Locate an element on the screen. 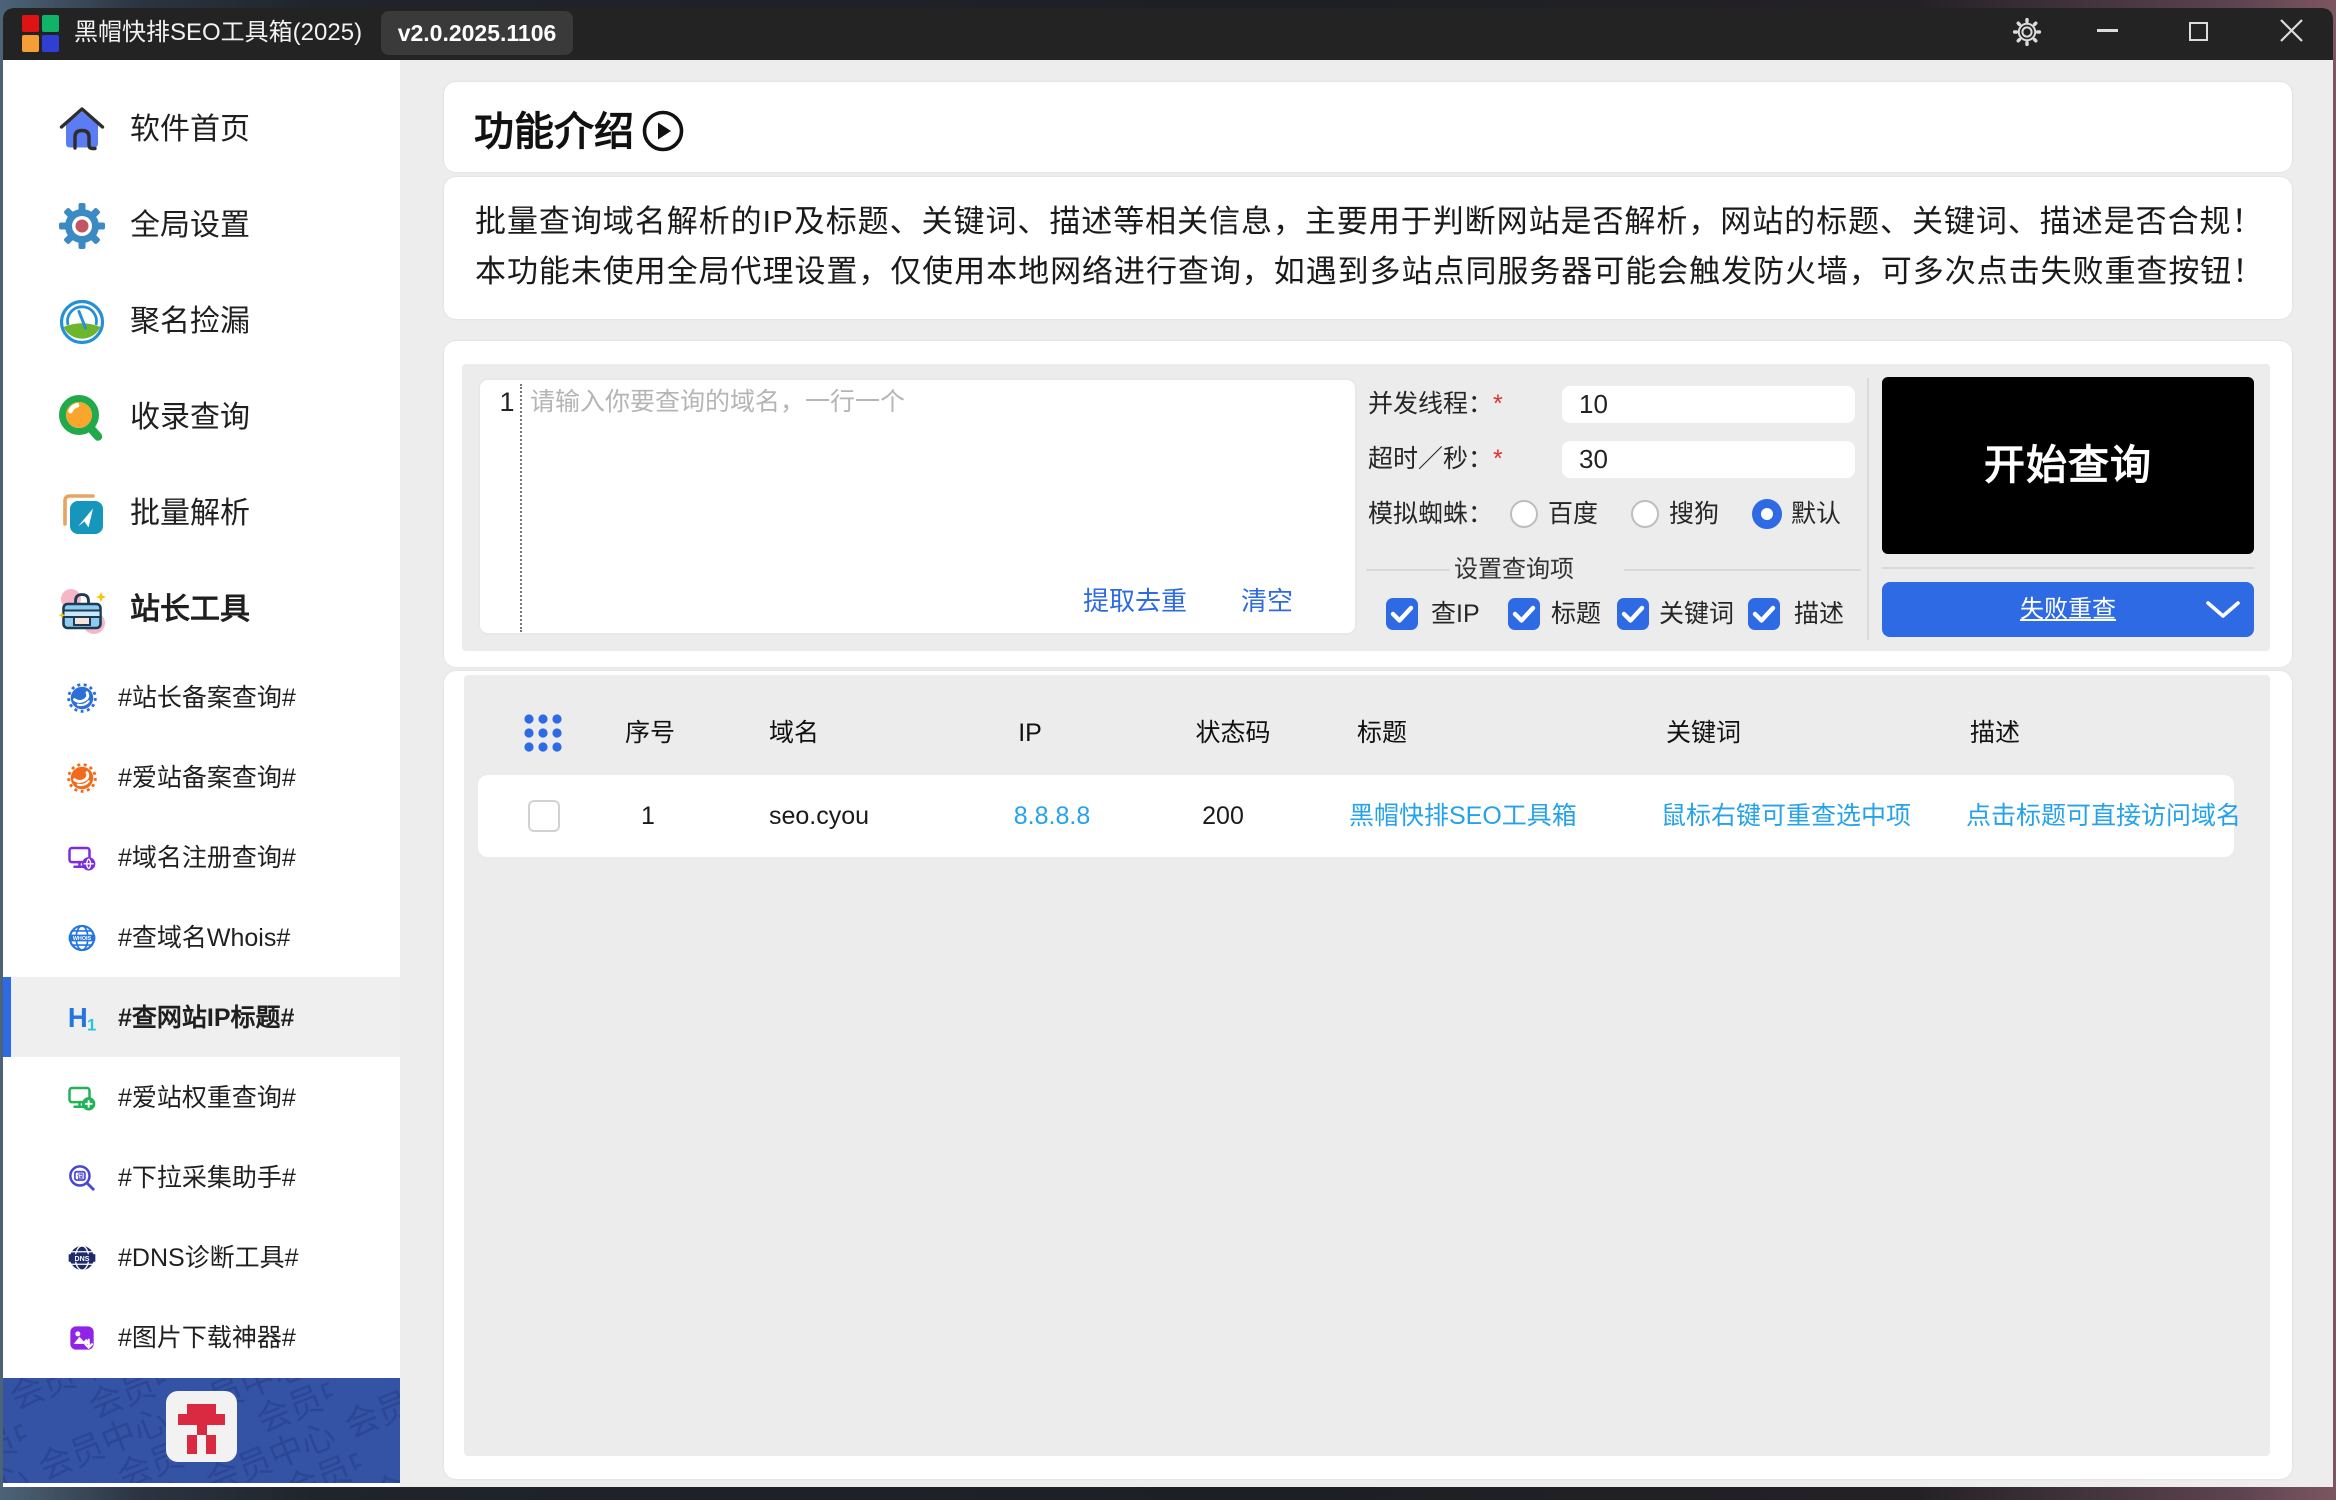 This screenshot has height=1500, width=2336. svg-text: H is located at coordinates (78, 1018).